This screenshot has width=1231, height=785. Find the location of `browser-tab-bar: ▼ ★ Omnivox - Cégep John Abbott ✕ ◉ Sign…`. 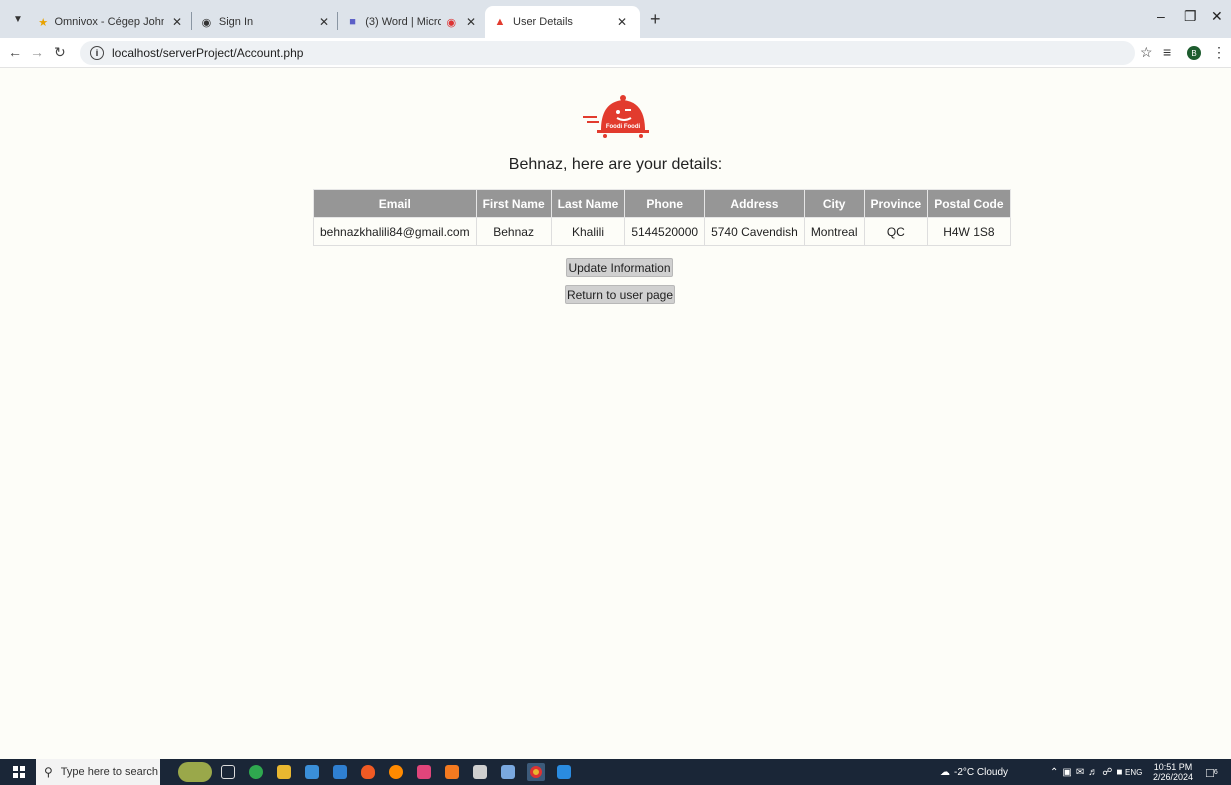

browser-tab-bar: ▼ ★ Omnivox - Cégep John Abbott ✕ ◉ Sign… is located at coordinates (615, 19).